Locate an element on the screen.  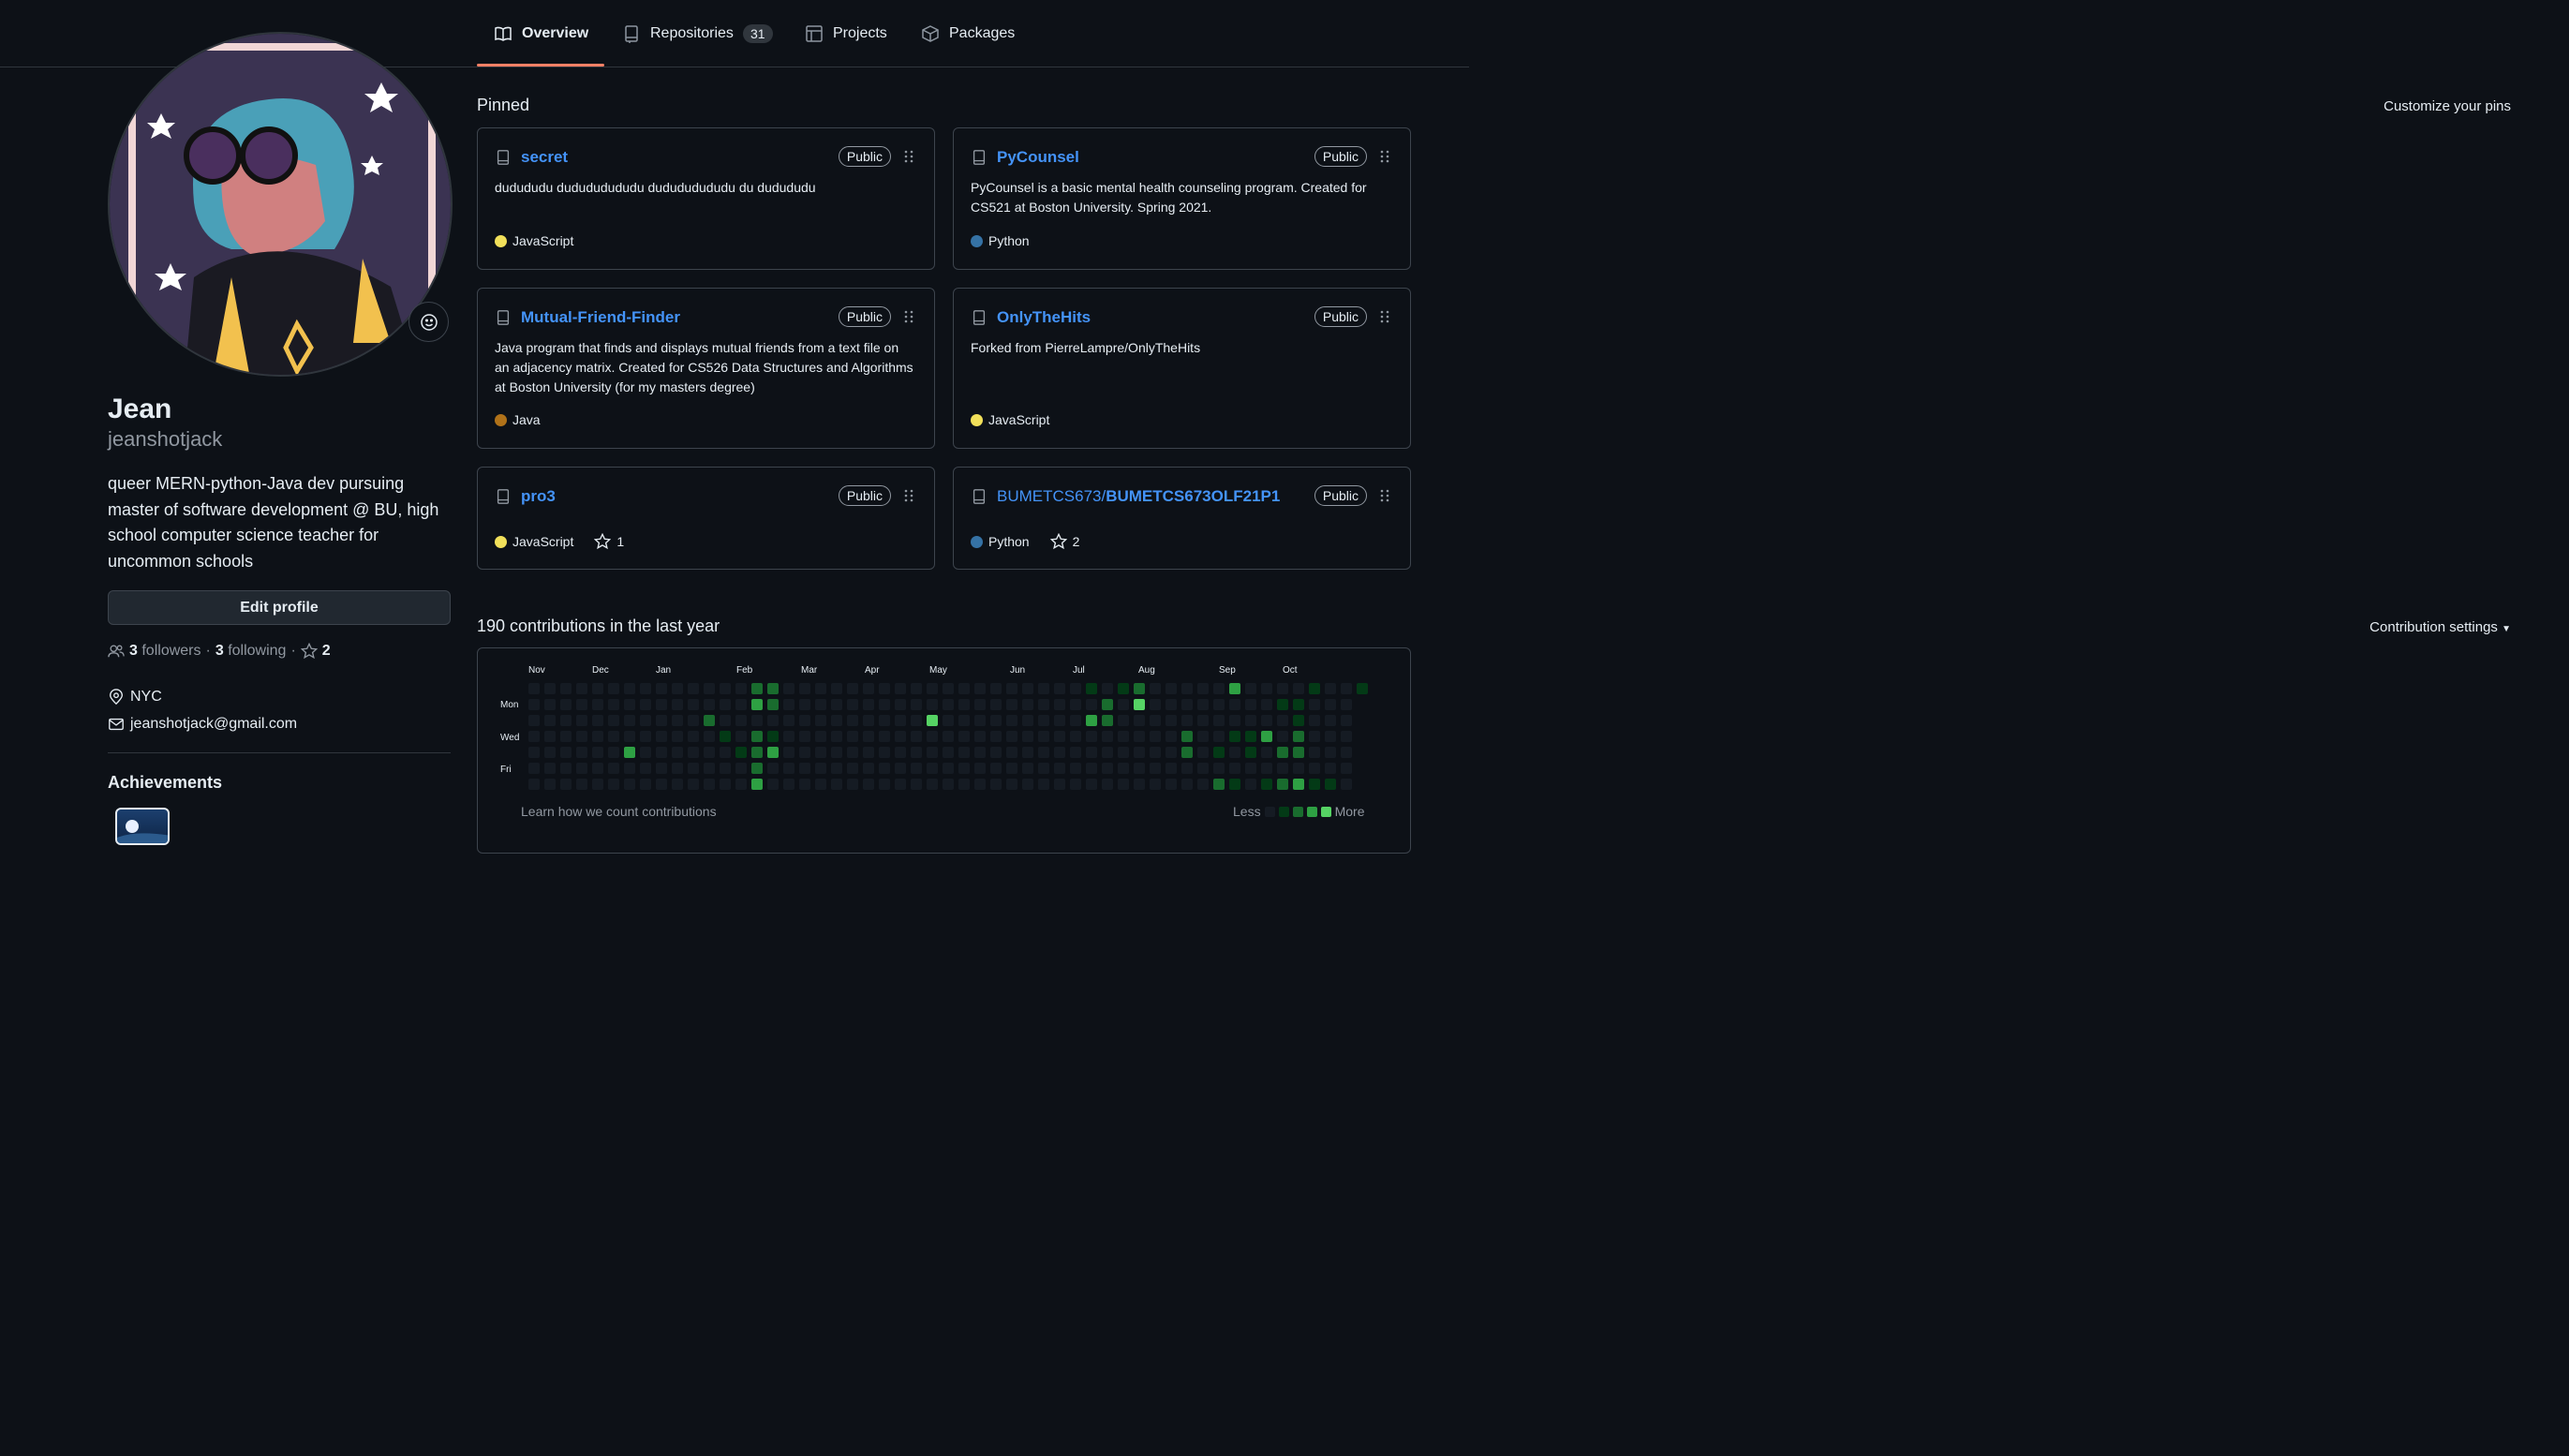
star-icon is located at coordinates (603, 541).